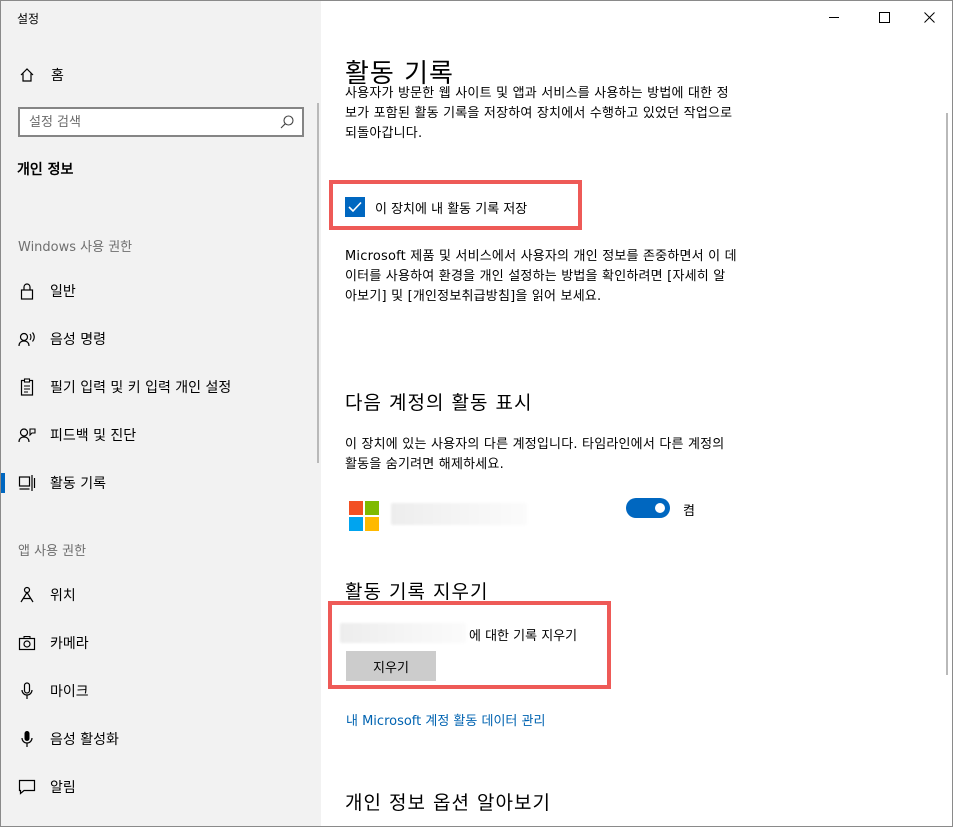 The image size is (953, 827). I want to click on sidebar-item-feedback: 피드백 및 진단, so click(161, 435).